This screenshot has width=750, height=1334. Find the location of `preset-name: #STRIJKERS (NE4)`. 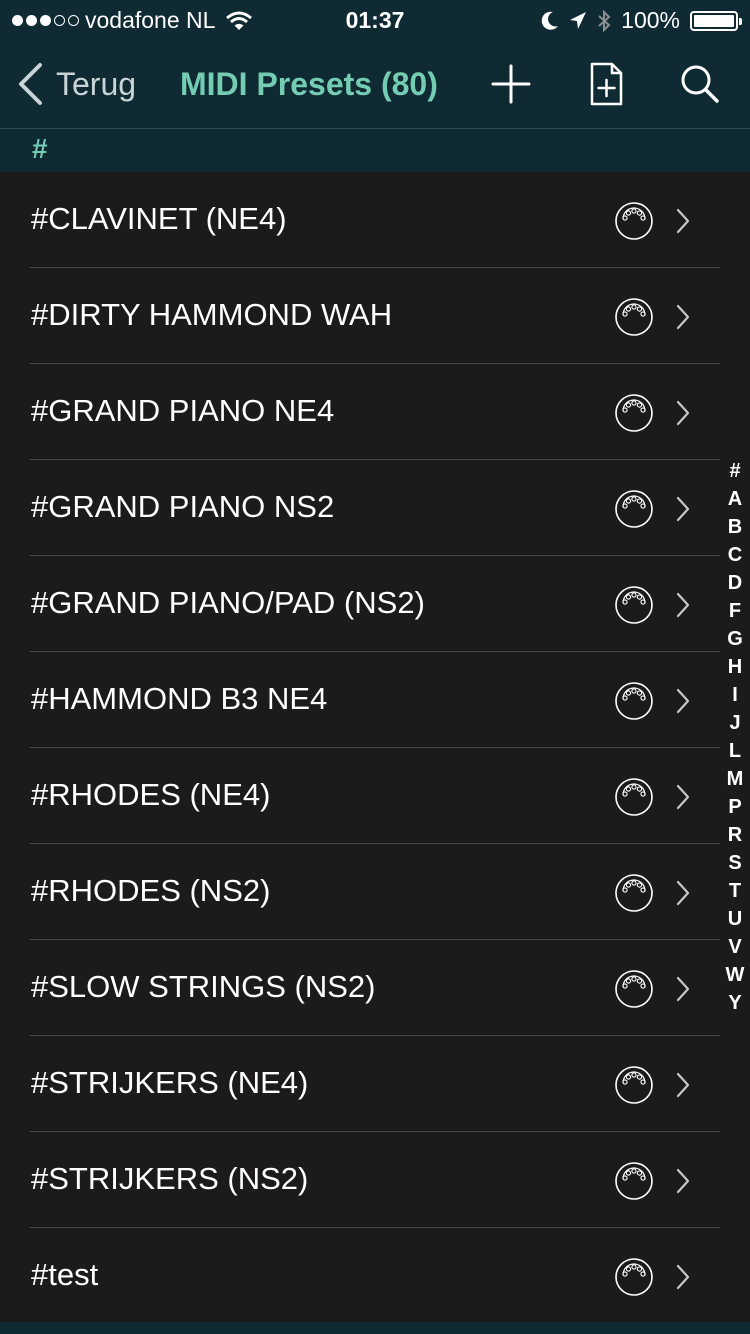

preset-name: #STRIJKERS (NE4) is located at coordinates (170, 1082).